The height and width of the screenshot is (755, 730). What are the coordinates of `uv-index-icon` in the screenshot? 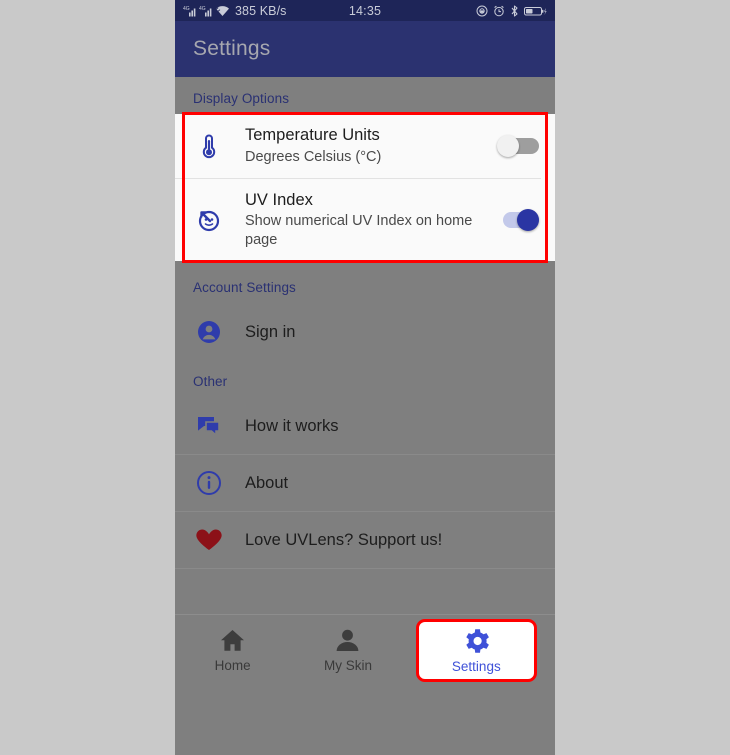 It's located at (209, 220).